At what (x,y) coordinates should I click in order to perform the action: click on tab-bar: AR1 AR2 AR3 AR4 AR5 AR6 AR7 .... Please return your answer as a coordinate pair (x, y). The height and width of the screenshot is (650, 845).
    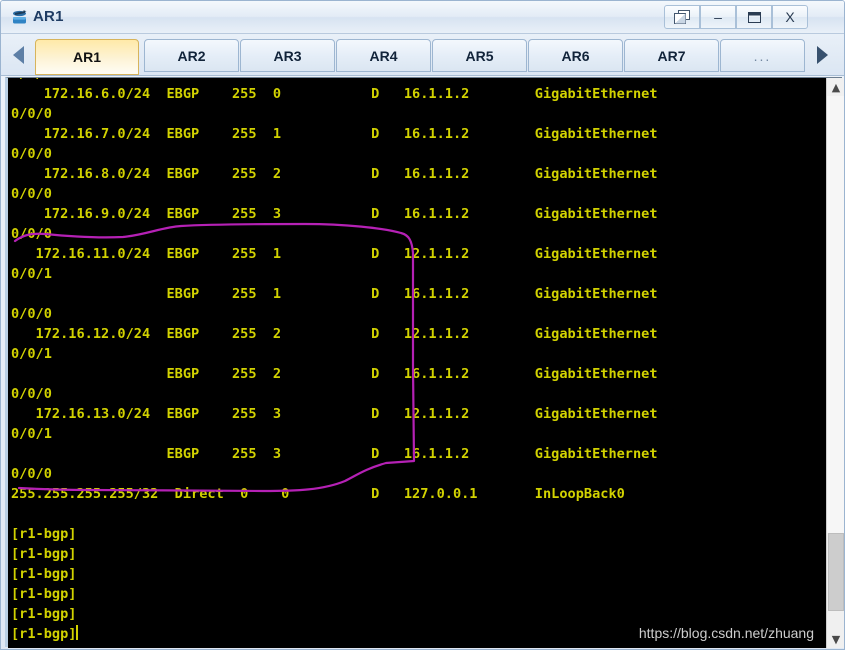
    Looking at the image, I should click on (422, 55).